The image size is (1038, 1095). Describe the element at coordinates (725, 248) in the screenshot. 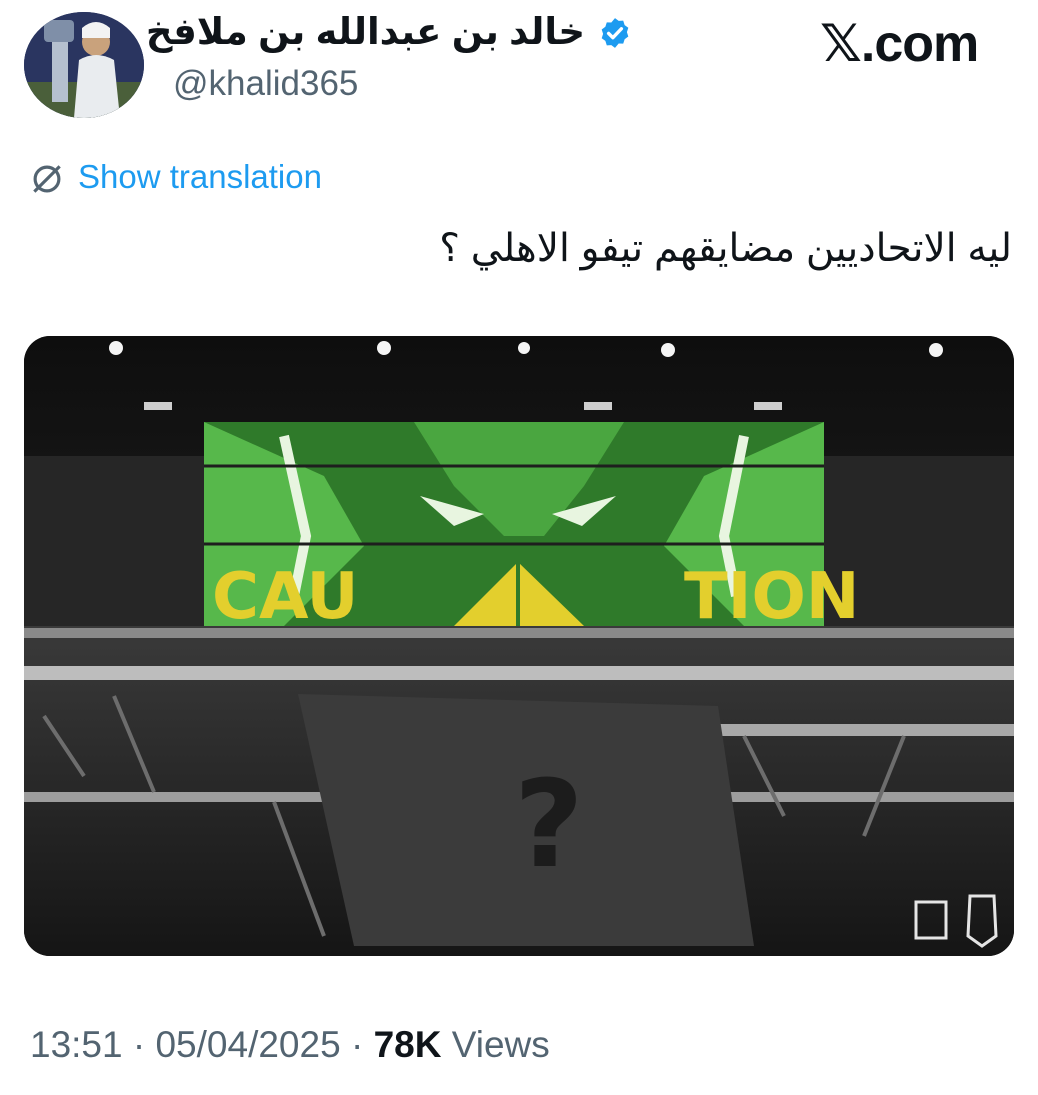

I see `tweet-text: ليه الاتحاديين مضايقهم تيفو الاهلي ؟` at that location.